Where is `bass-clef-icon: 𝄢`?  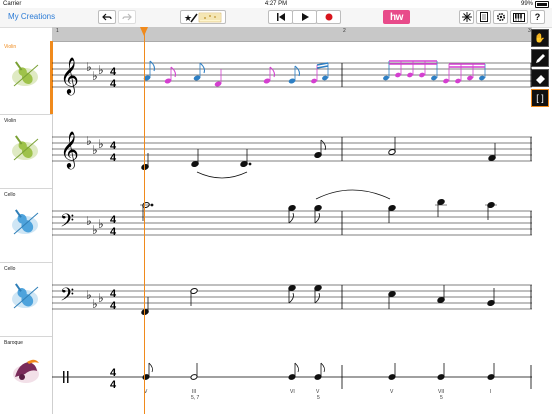
bass-clef-icon: 𝄢 is located at coordinates (67, 297).